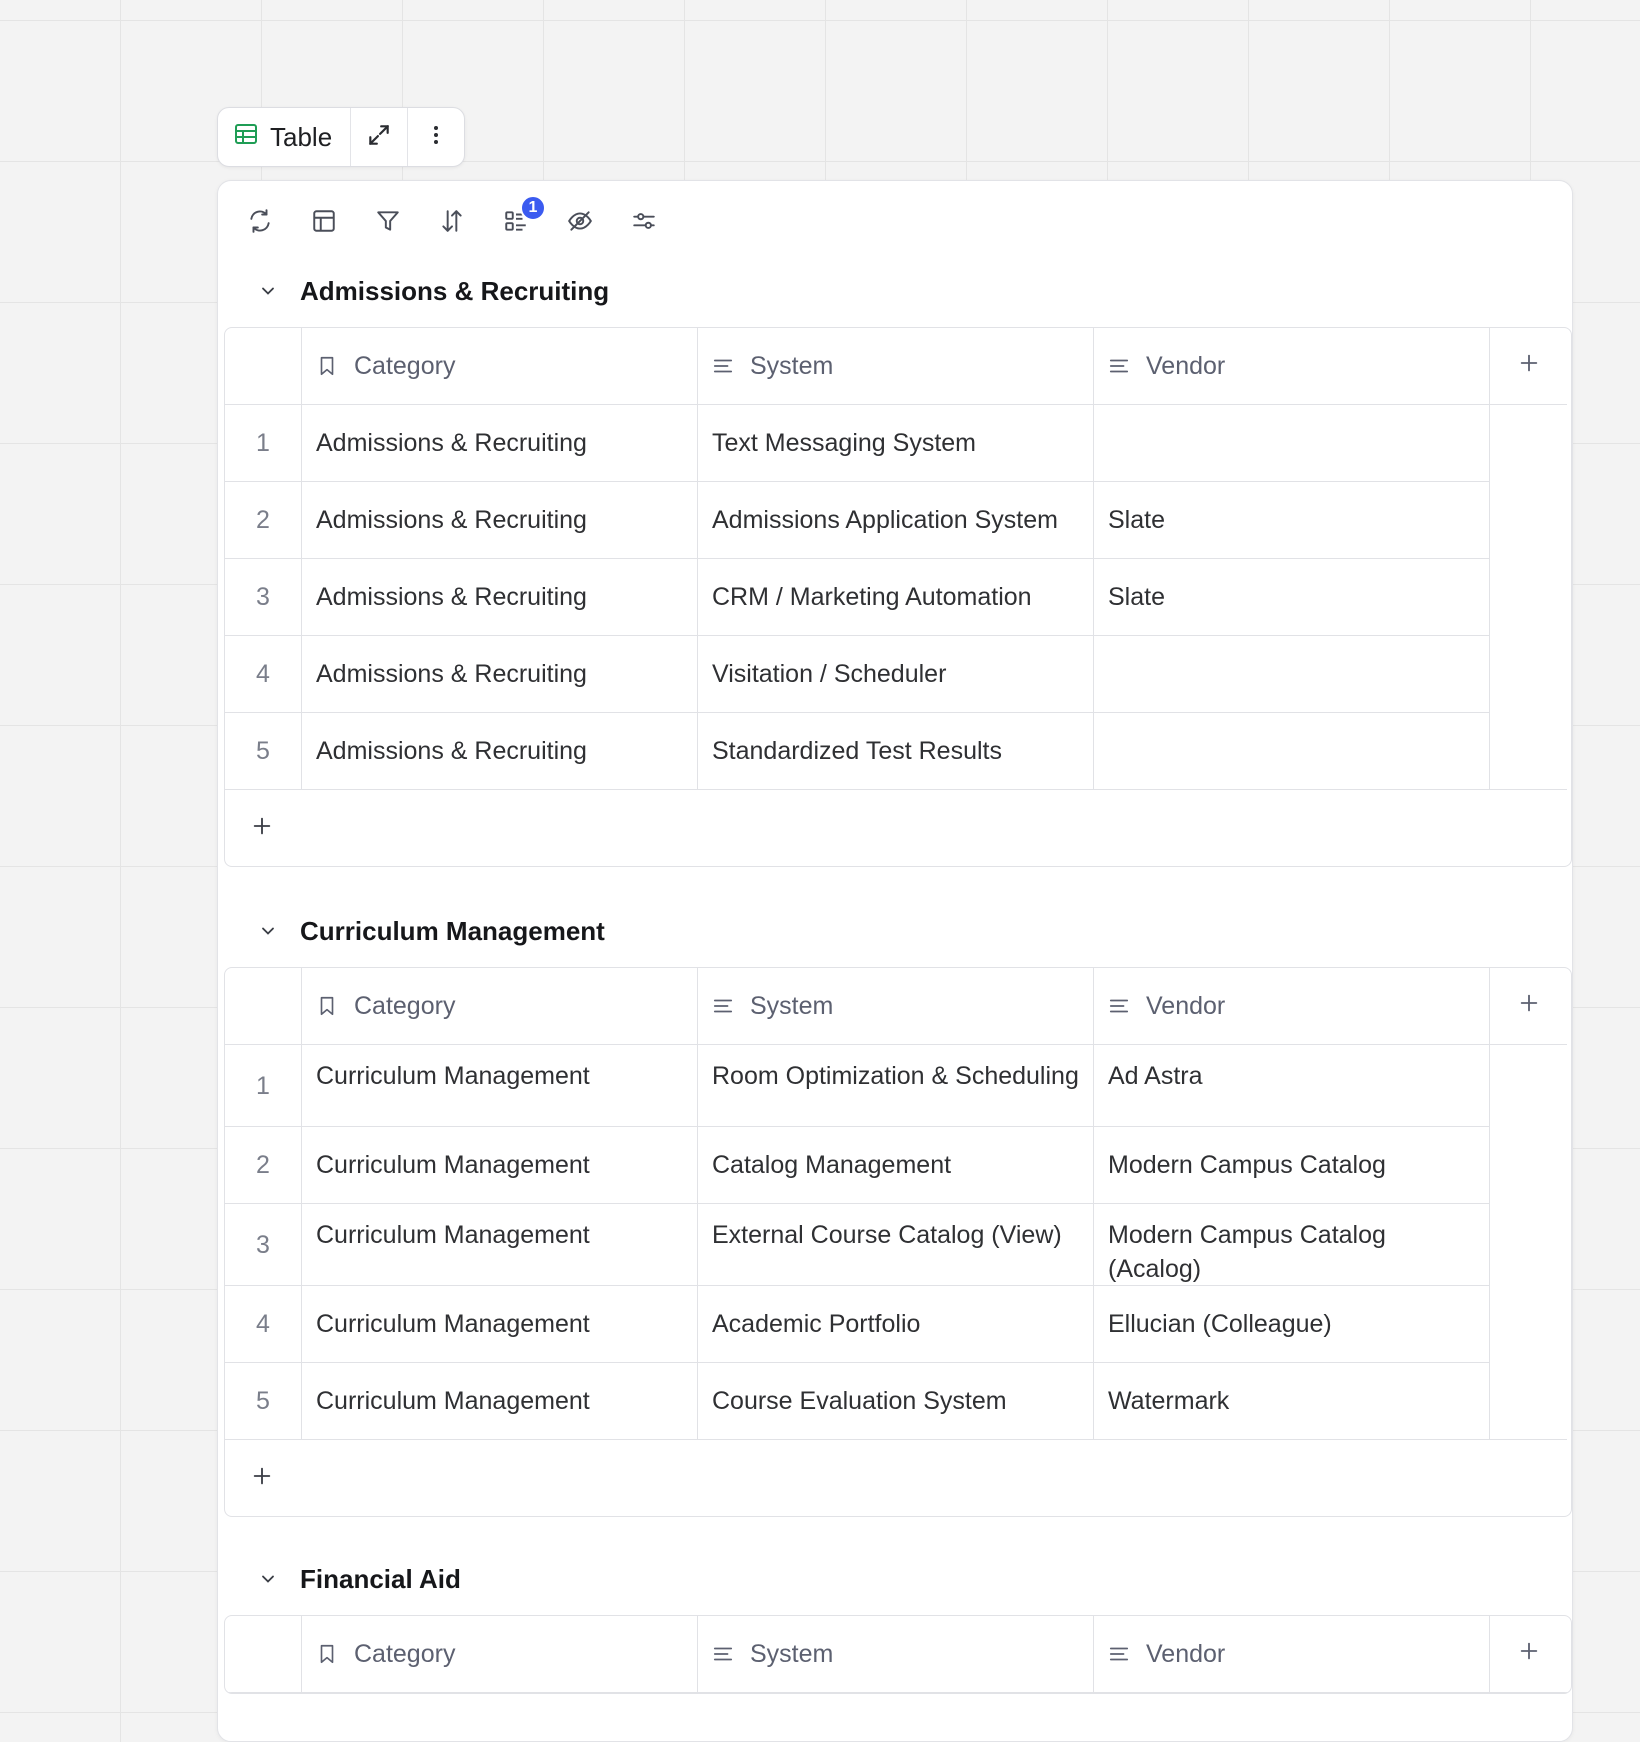  I want to click on system-cell: Visitation / Scheduler, so click(896, 674).